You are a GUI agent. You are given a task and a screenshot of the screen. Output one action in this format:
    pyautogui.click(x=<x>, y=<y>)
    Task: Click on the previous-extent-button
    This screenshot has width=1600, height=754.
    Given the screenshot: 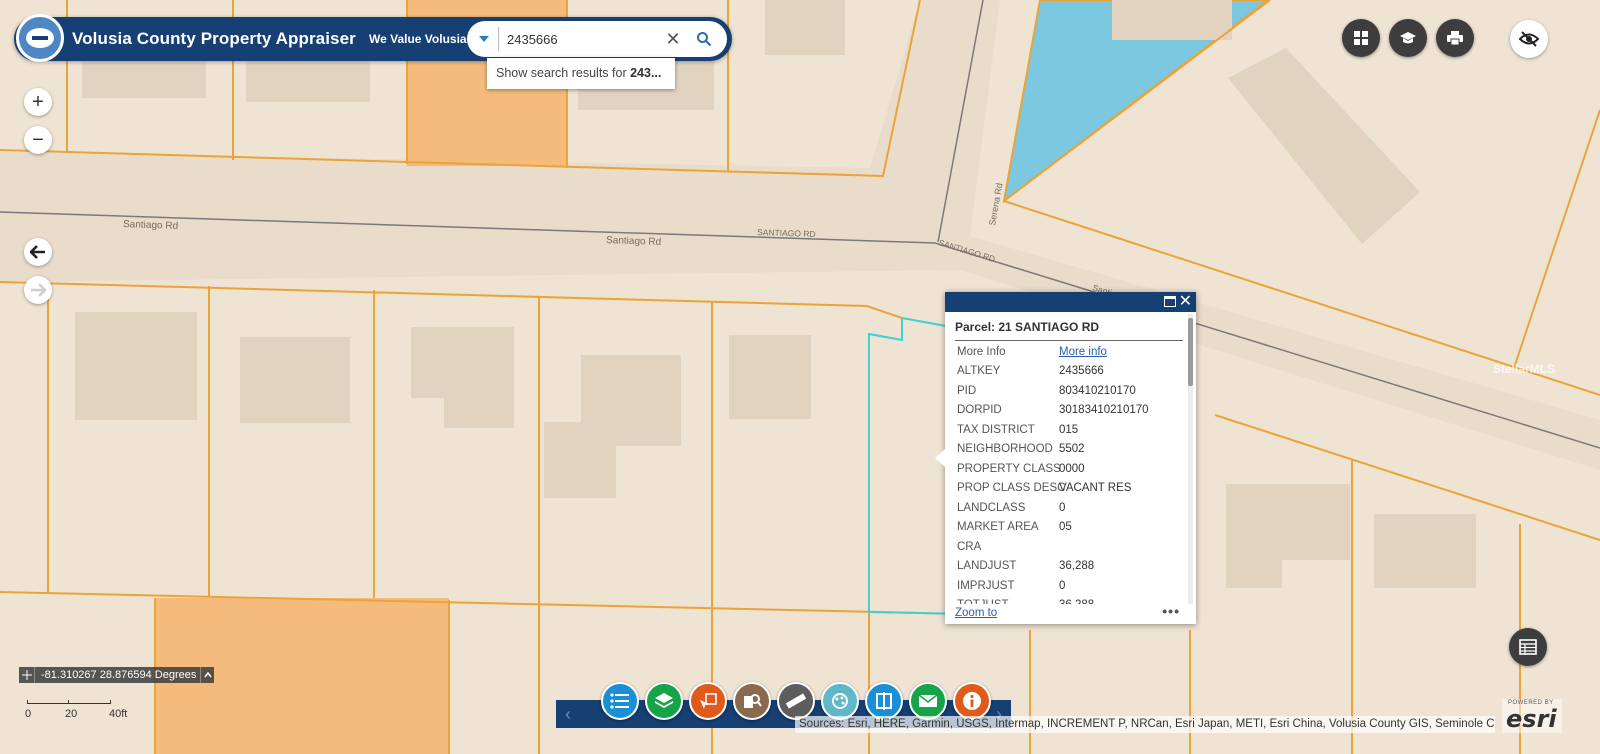 What is the action you would take?
    pyautogui.click(x=38, y=252)
    